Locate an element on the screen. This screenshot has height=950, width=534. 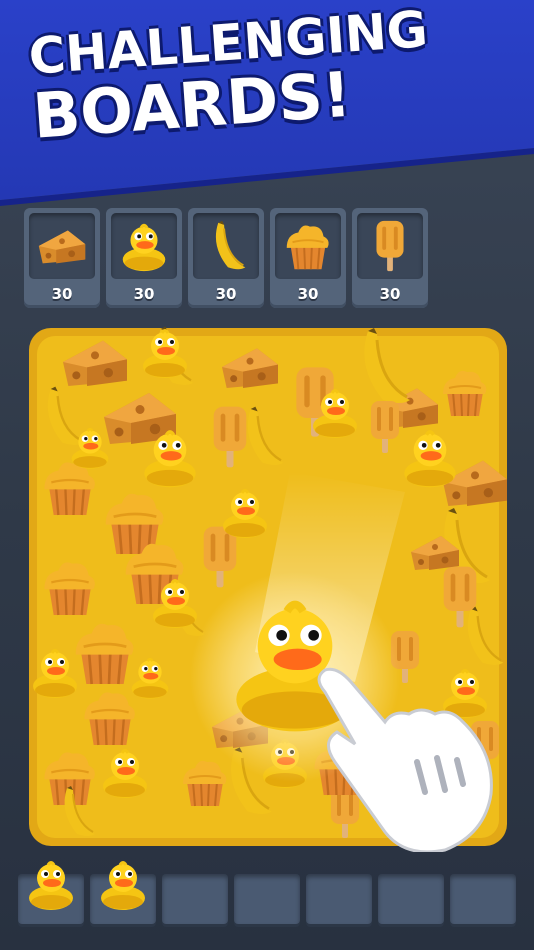
goal-cupcake: 30 is located at coordinates (308, 258).